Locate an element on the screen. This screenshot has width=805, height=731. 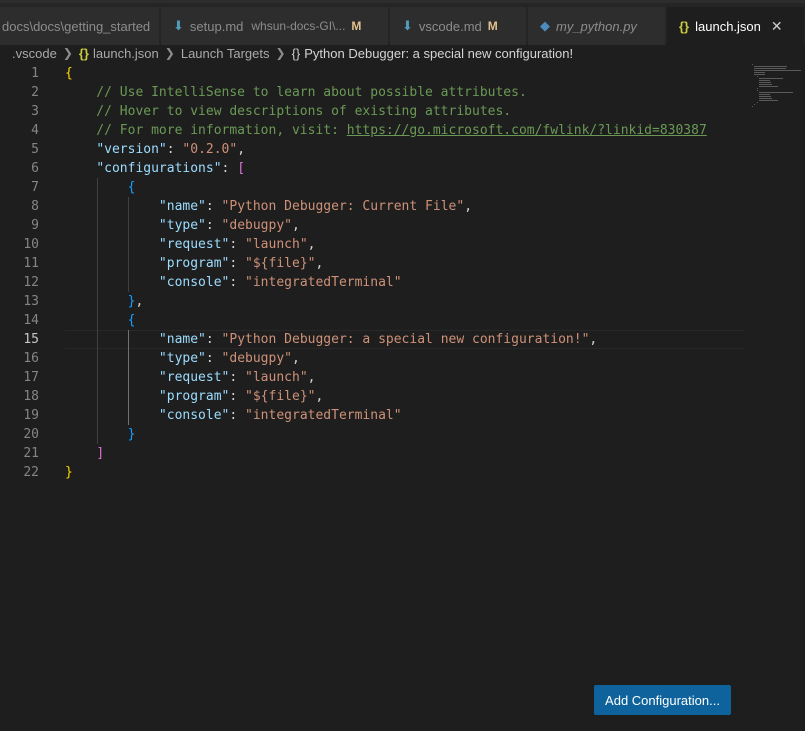
breadcrumb-file: launch.json is located at coordinates (126, 53).